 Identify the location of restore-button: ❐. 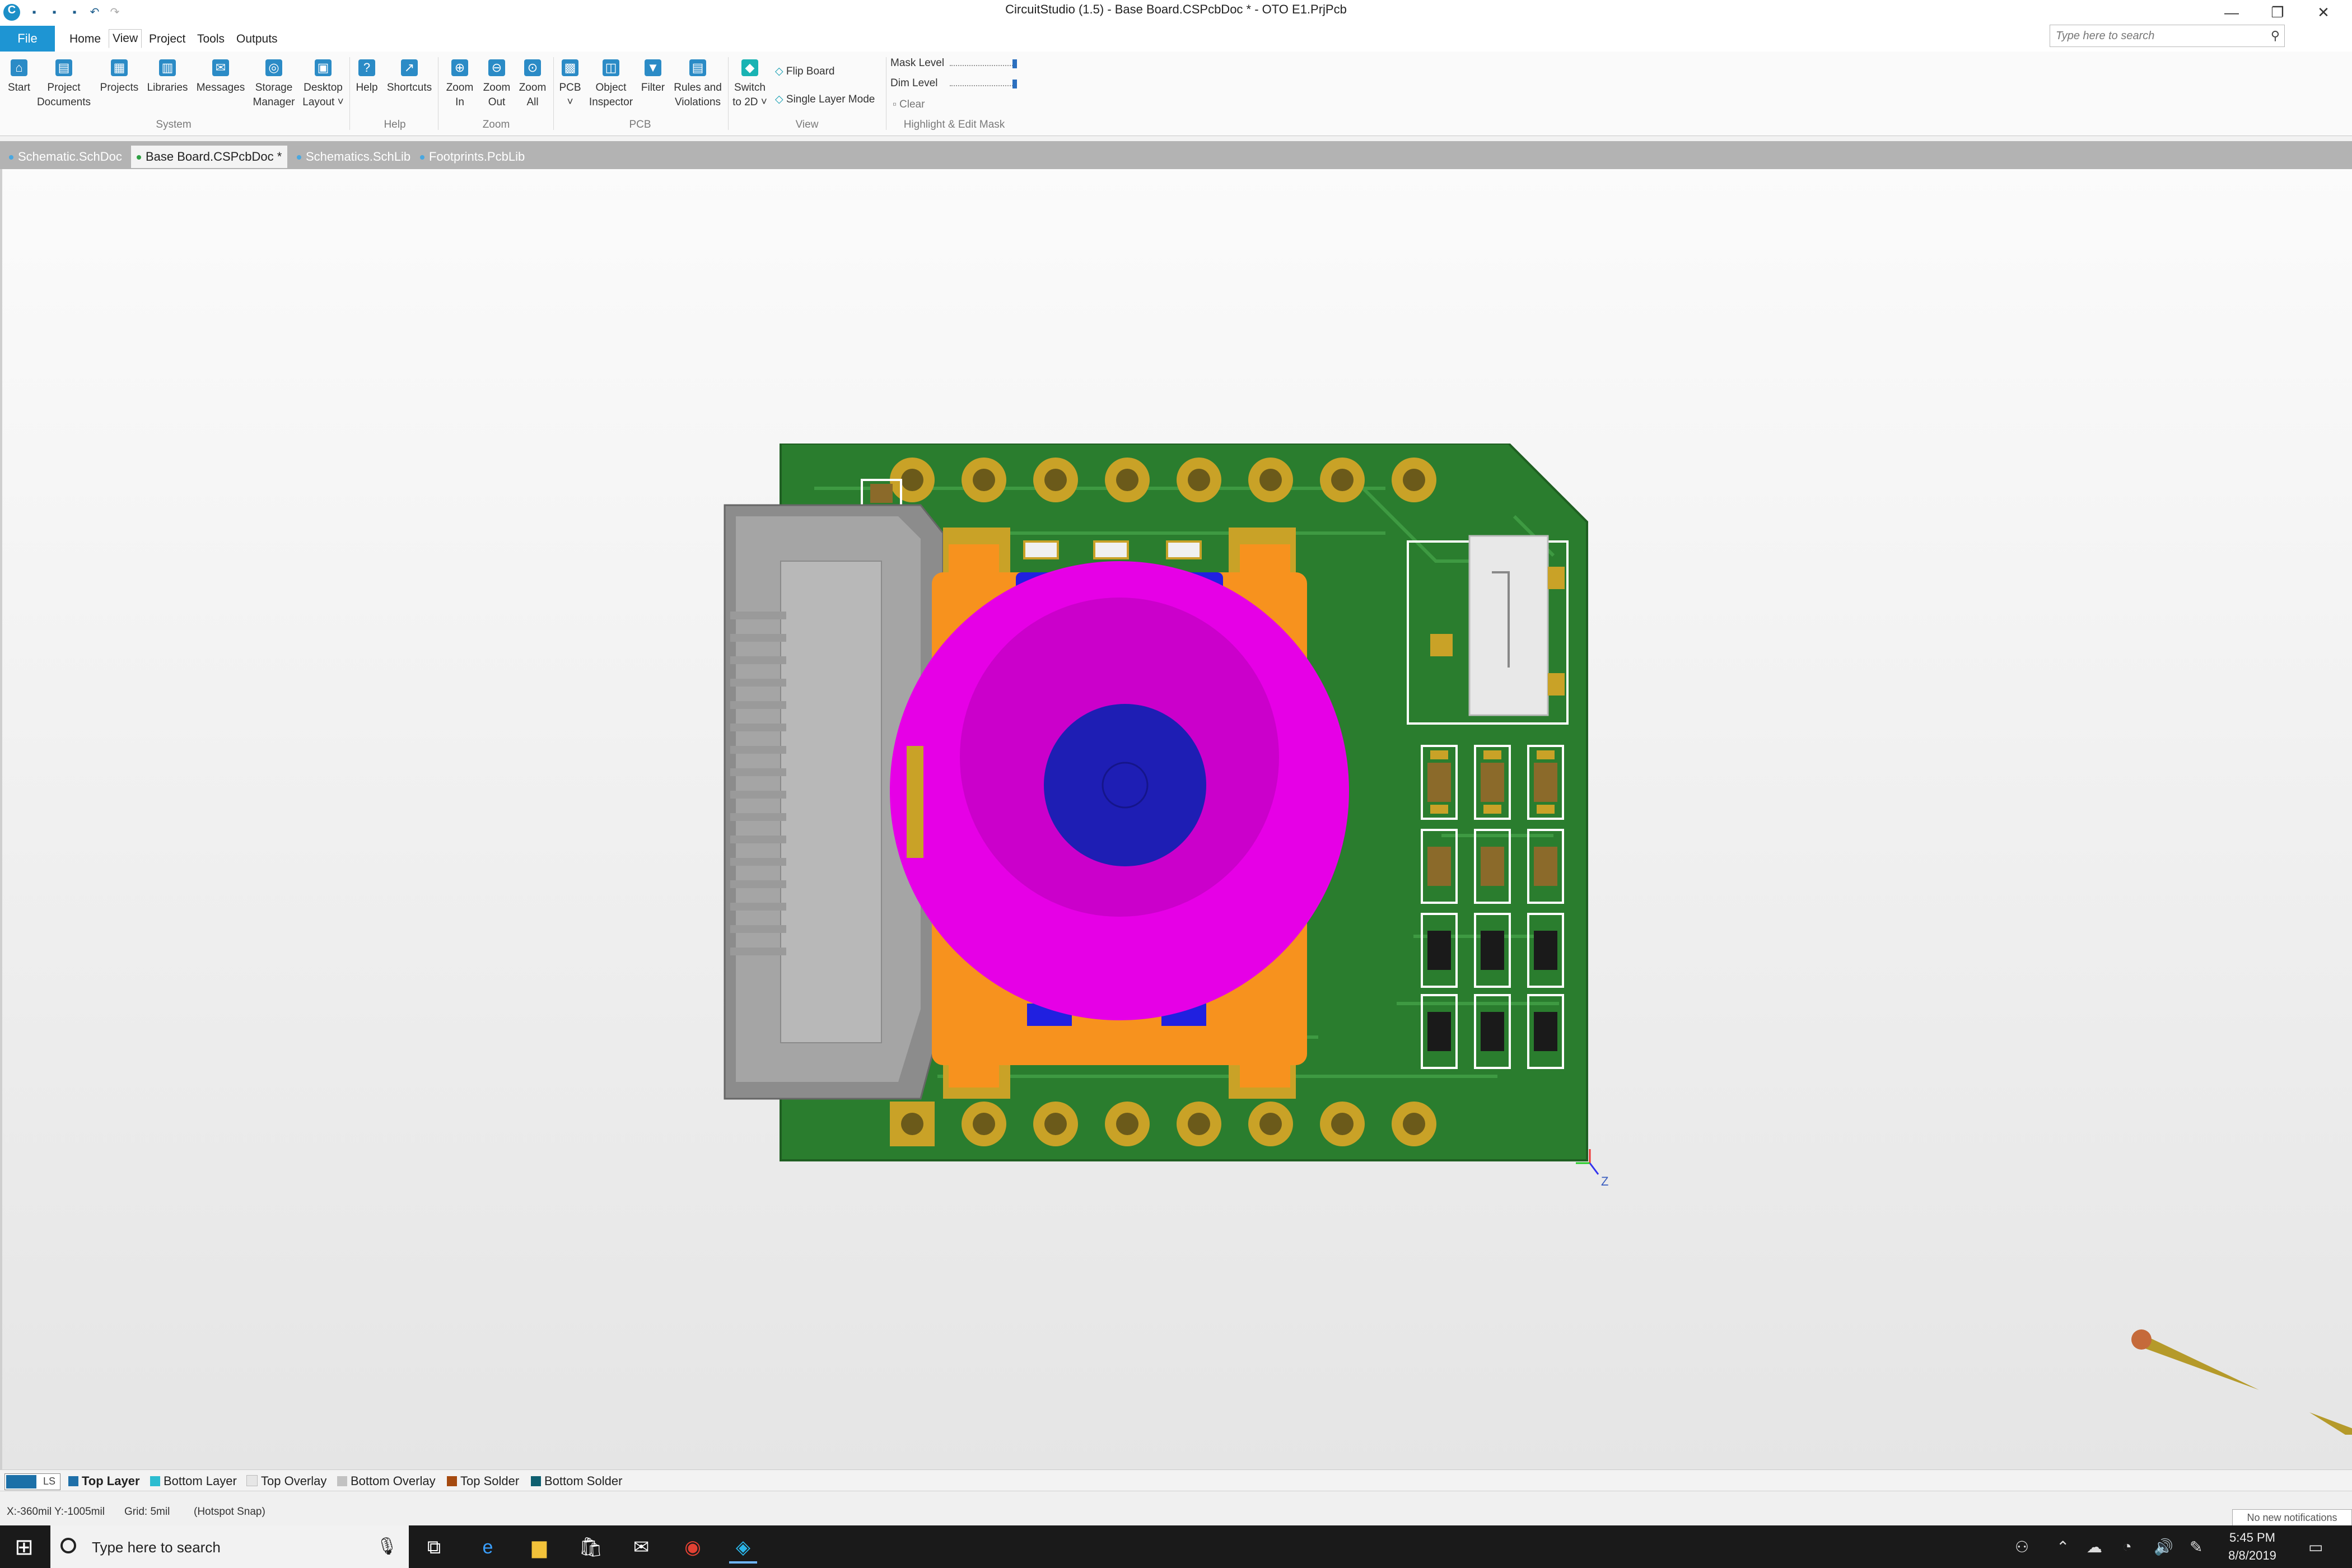
(2278, 13).